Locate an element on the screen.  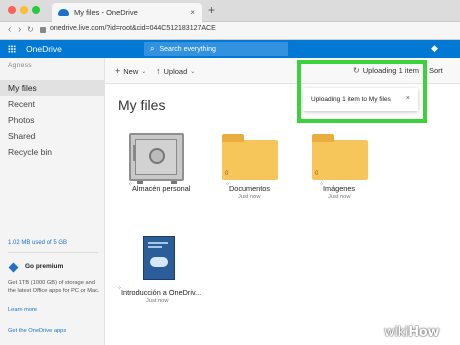
sidebar-item-shared: Shared is located at coordinates (52, 136).